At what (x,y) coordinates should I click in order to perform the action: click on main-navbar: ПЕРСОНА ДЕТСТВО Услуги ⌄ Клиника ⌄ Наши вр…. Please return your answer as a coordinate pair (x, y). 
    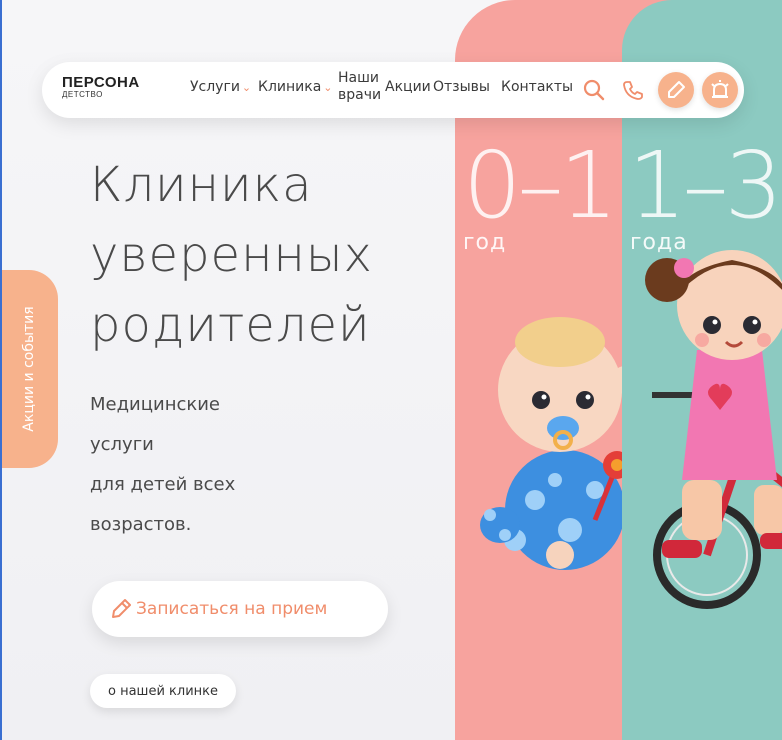
    Looking at the image, I should click on (393, 90).